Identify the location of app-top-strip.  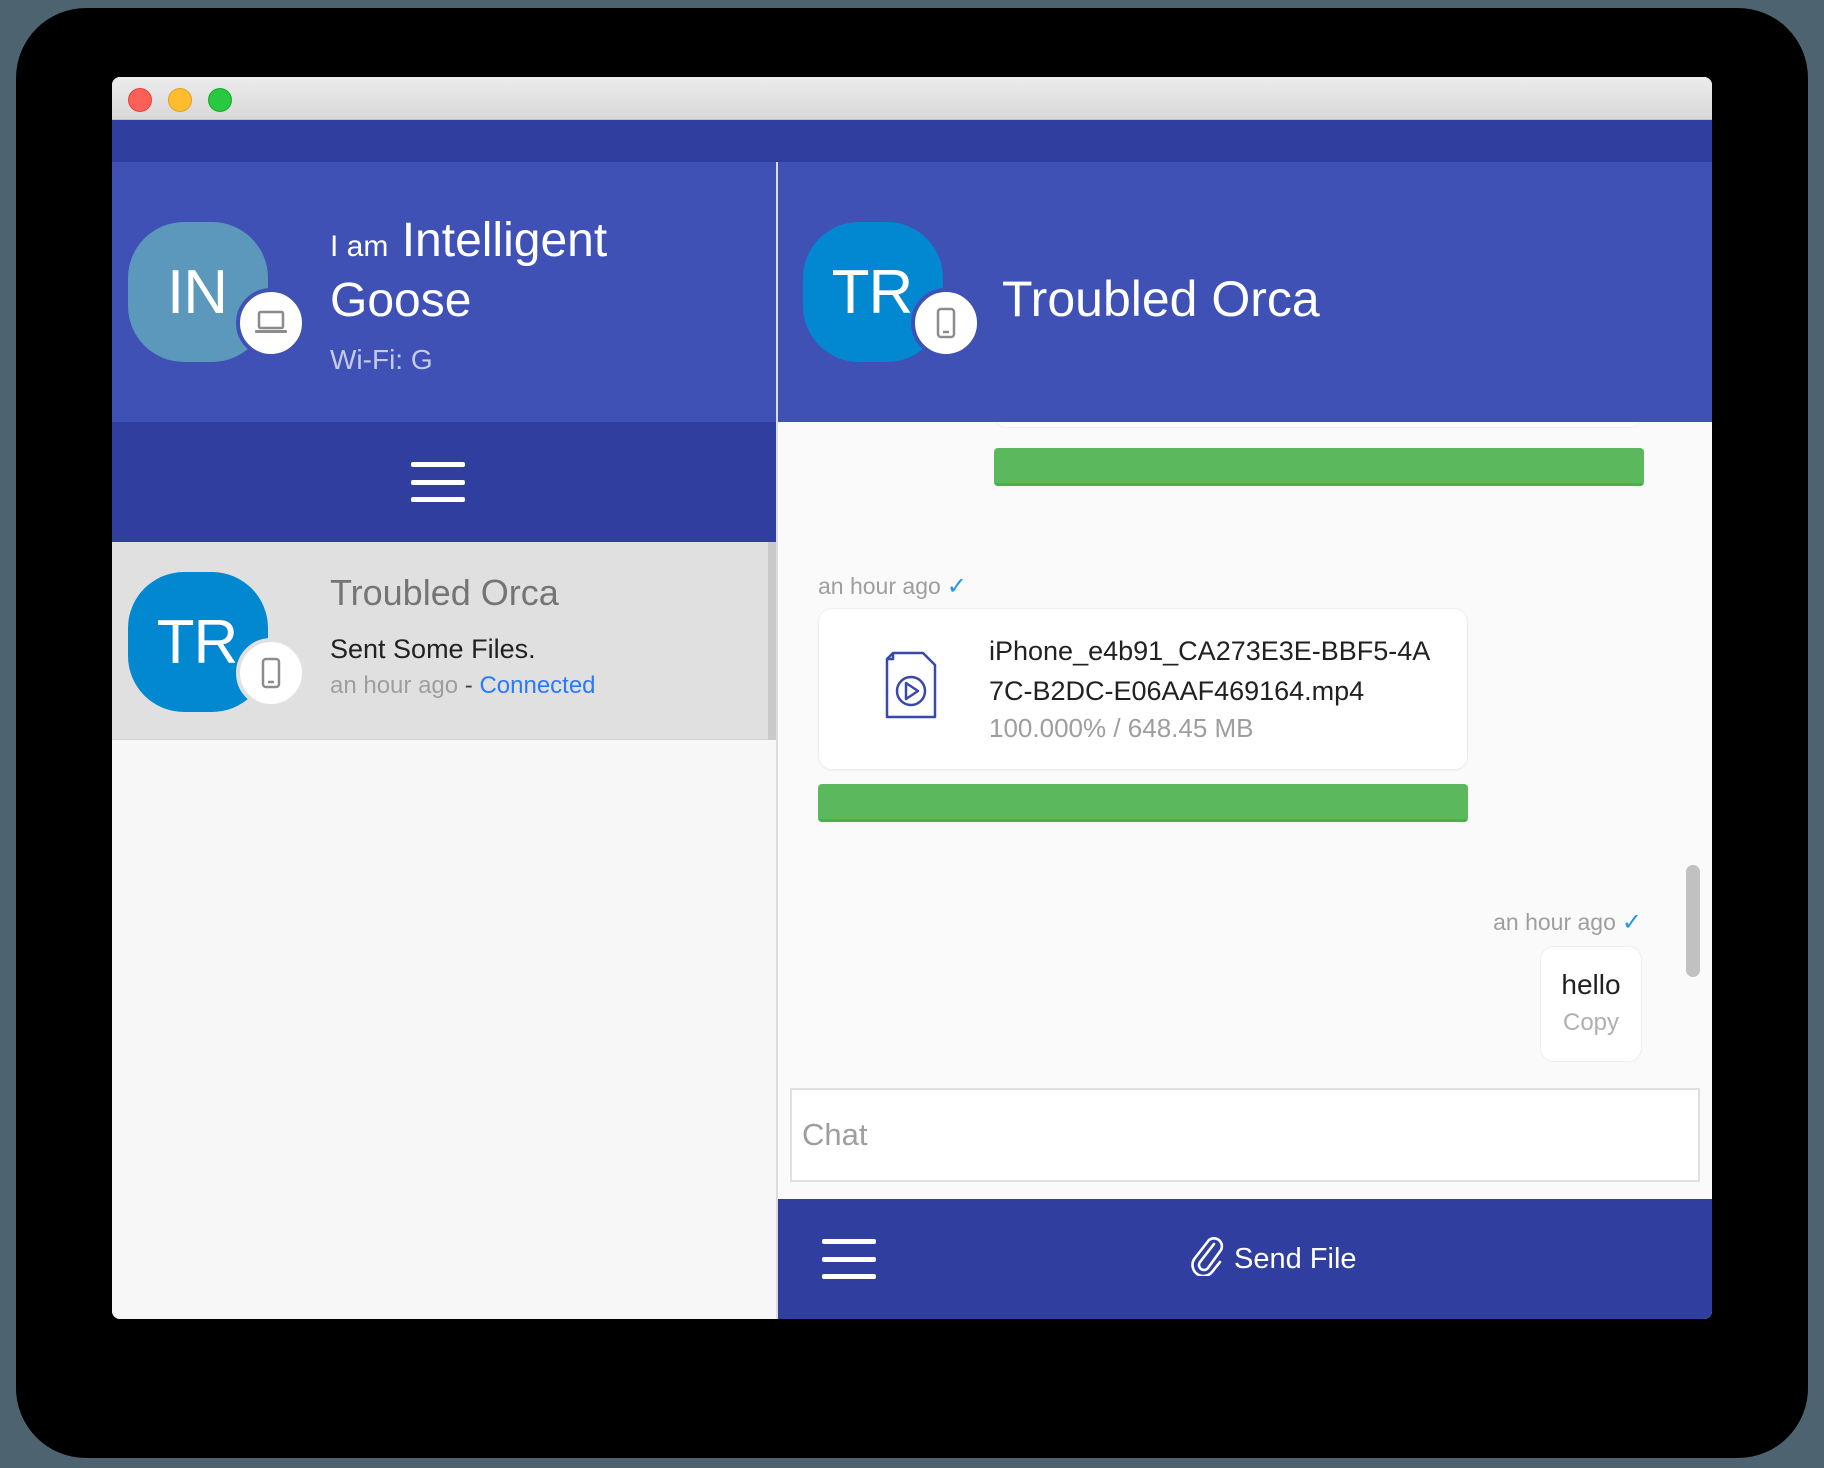
(912, 141).